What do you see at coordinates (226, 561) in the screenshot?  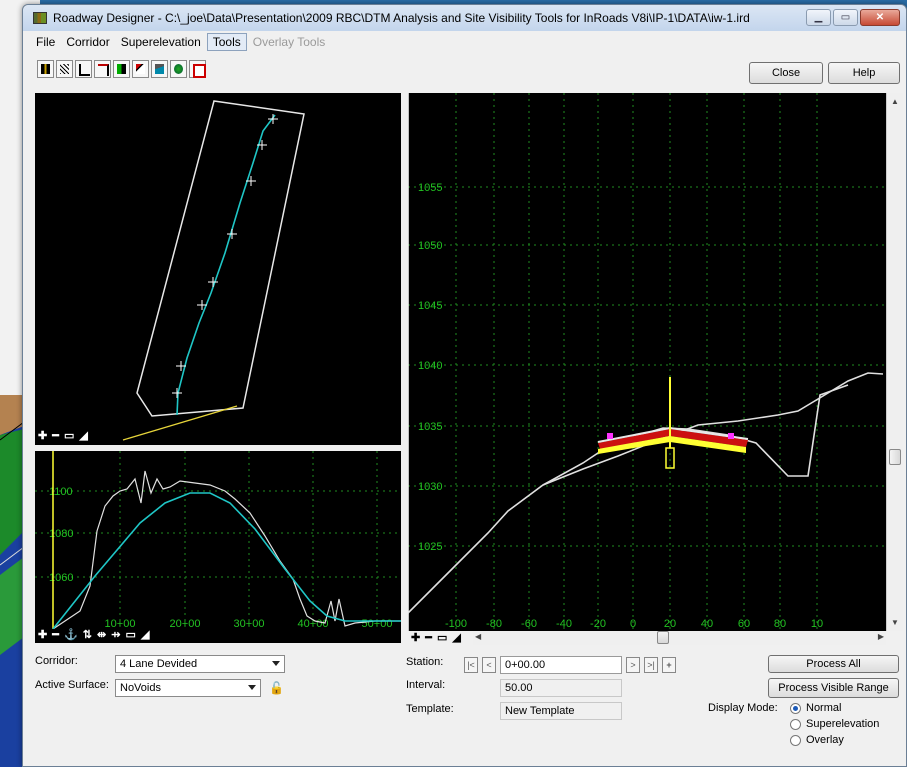 I see `proposed-profile` at bounding box center [226, 561].